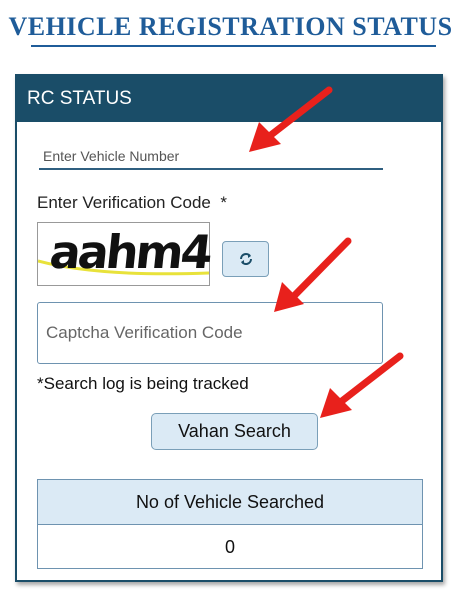 This screenshot has width=461, height=600. I want to click on verification-code-label: Enter Verification Code *, so click(132, 202).